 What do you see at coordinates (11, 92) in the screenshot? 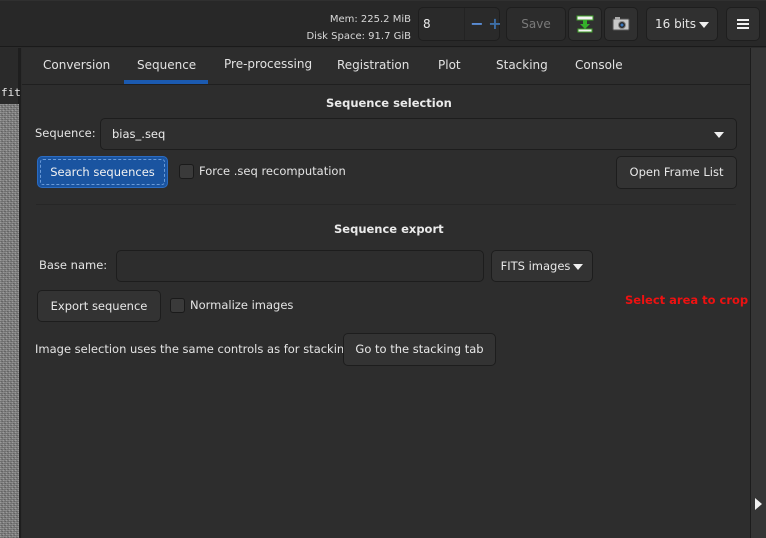
I see `image-filename: fit` at bounding box center [11, 92].